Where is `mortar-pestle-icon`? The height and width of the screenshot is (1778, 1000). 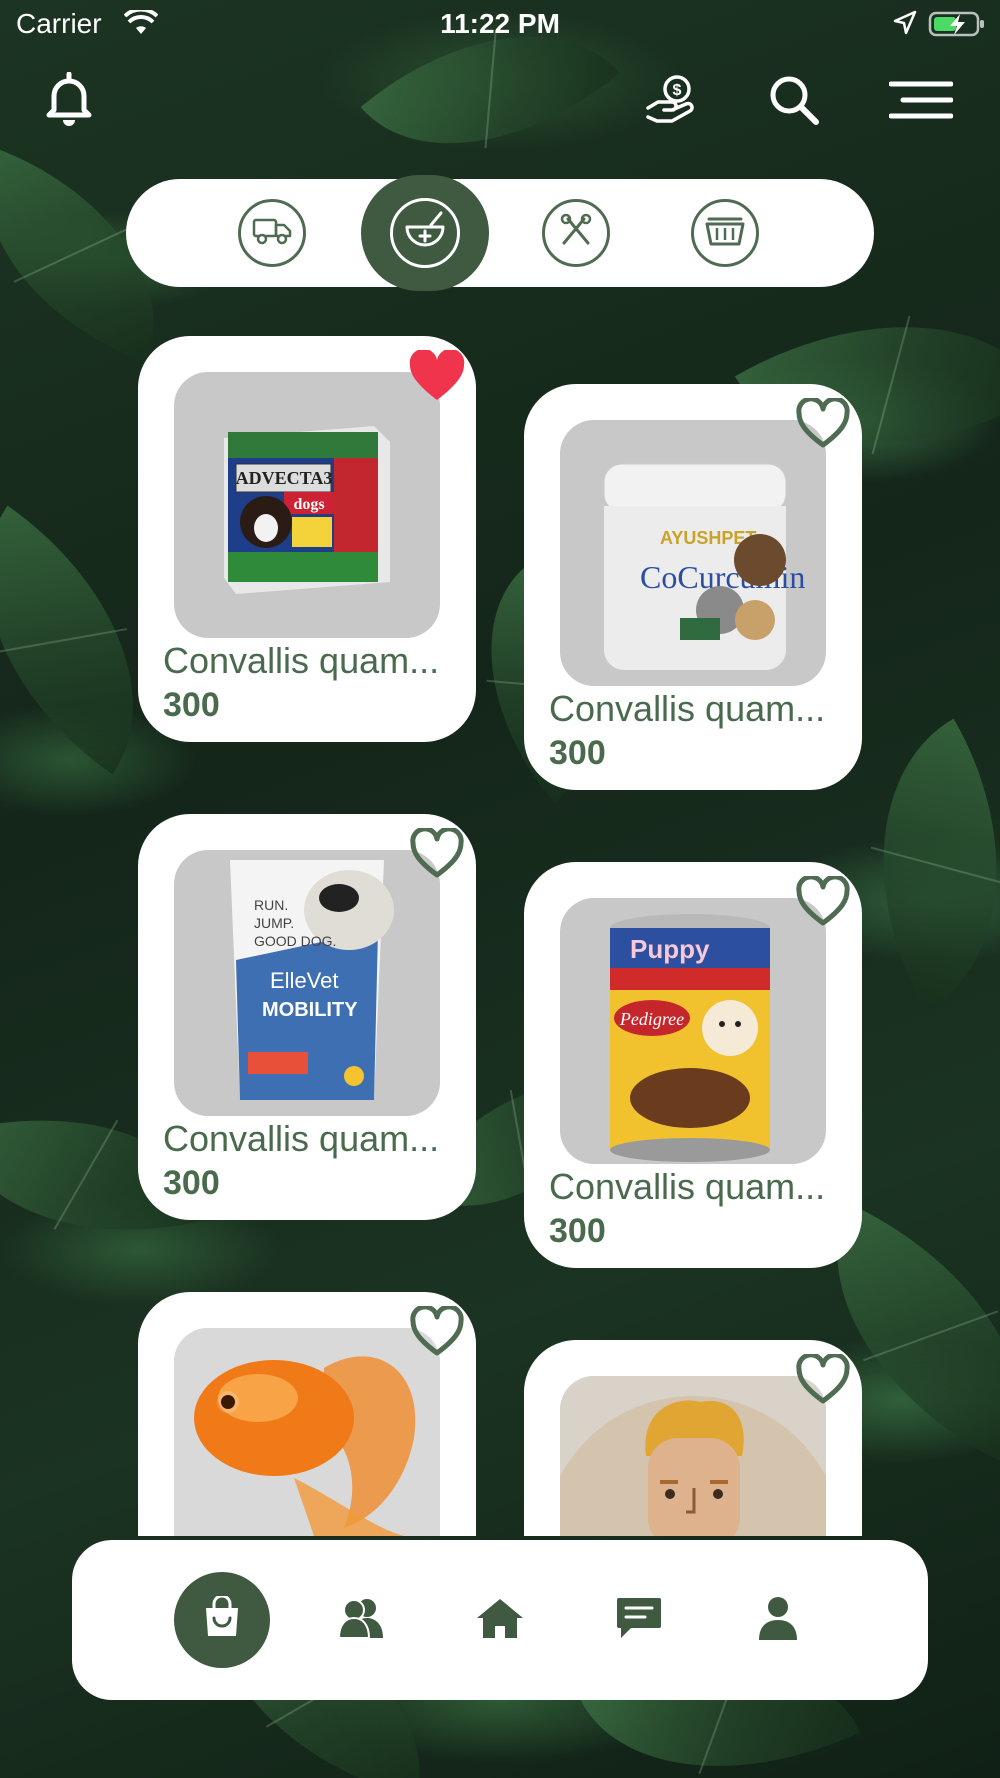 mortar-pestle-icon is located at coordinates (425, 233).